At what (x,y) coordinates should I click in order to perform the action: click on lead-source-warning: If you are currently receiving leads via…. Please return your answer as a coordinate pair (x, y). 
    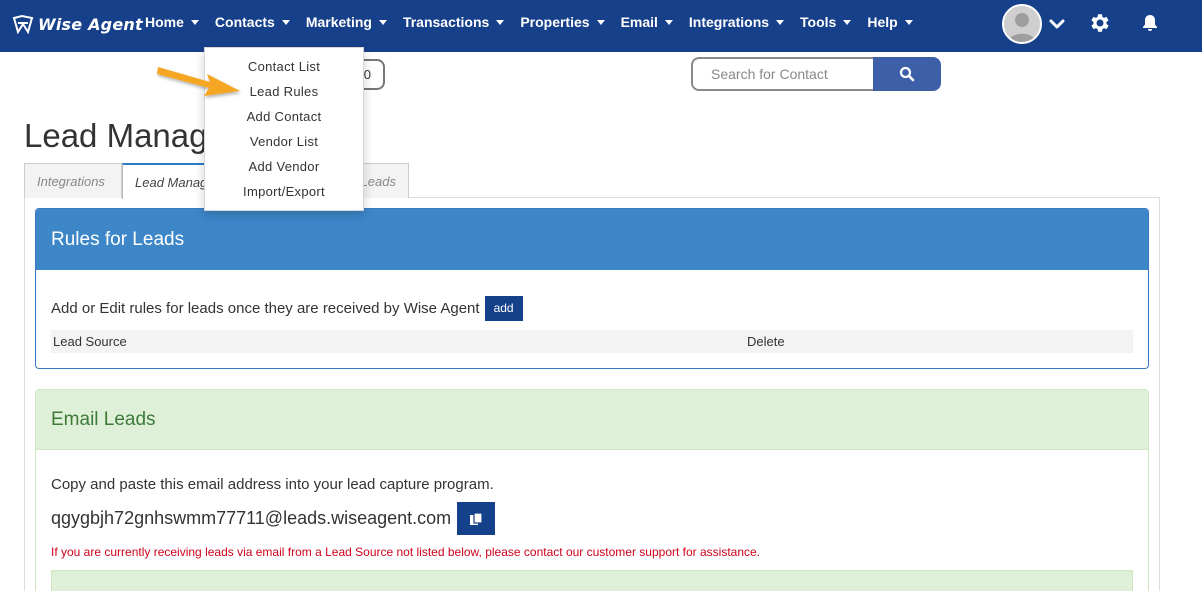
    Looking at the image, I should click on (406, 552).